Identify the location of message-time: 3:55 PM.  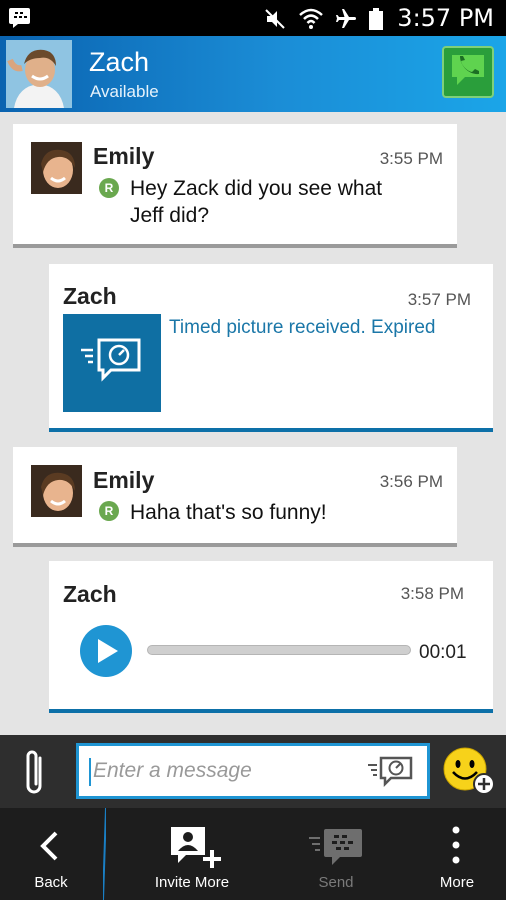
(411, 158).